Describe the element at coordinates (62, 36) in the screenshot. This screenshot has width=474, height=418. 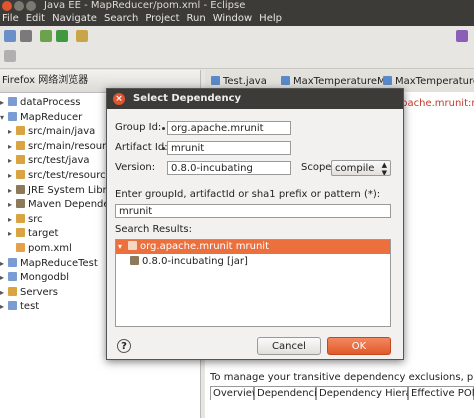
I see `run-icon` at that location.